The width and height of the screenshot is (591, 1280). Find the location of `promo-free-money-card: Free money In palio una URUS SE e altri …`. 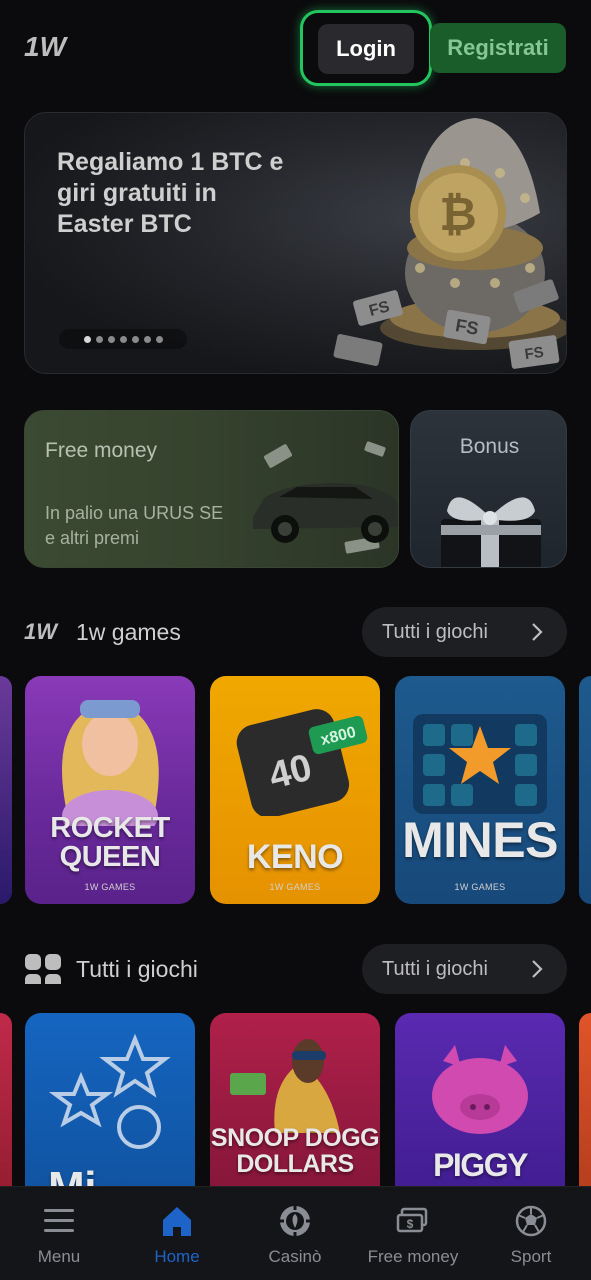

promo-free-money-card: Free money In palio una URUS SE e altri … is located at coordinates (211, 489).